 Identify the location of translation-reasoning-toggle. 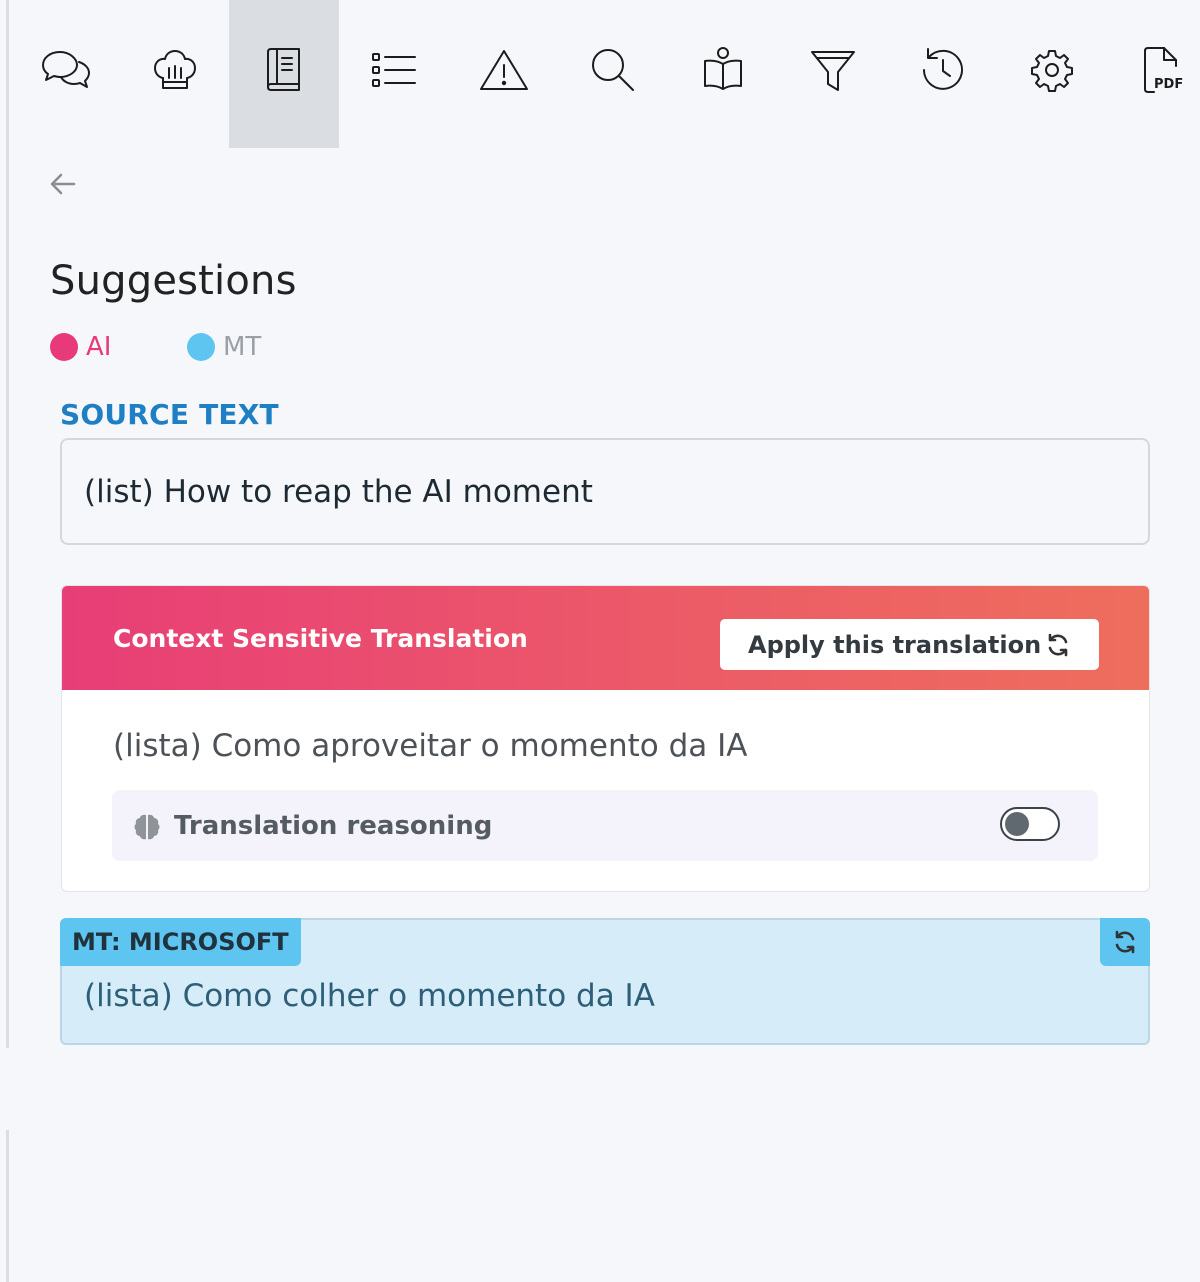
(1030, 824).